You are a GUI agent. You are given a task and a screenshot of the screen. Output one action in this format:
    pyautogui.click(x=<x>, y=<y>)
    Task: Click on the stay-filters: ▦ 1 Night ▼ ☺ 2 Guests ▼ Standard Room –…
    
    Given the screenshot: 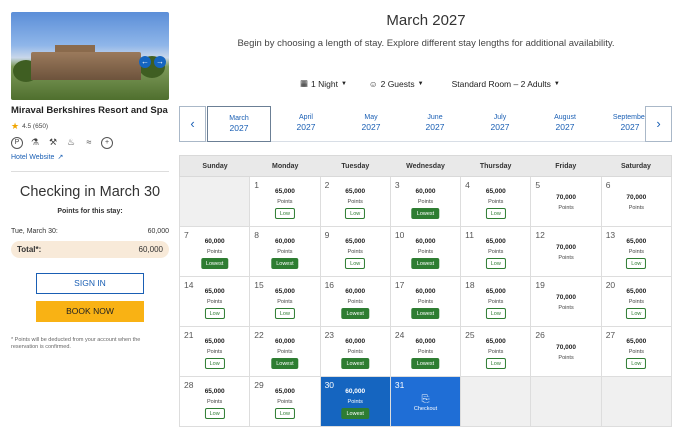 What is the action you would take?
    pyautogui.click(x=430, y=83)
    